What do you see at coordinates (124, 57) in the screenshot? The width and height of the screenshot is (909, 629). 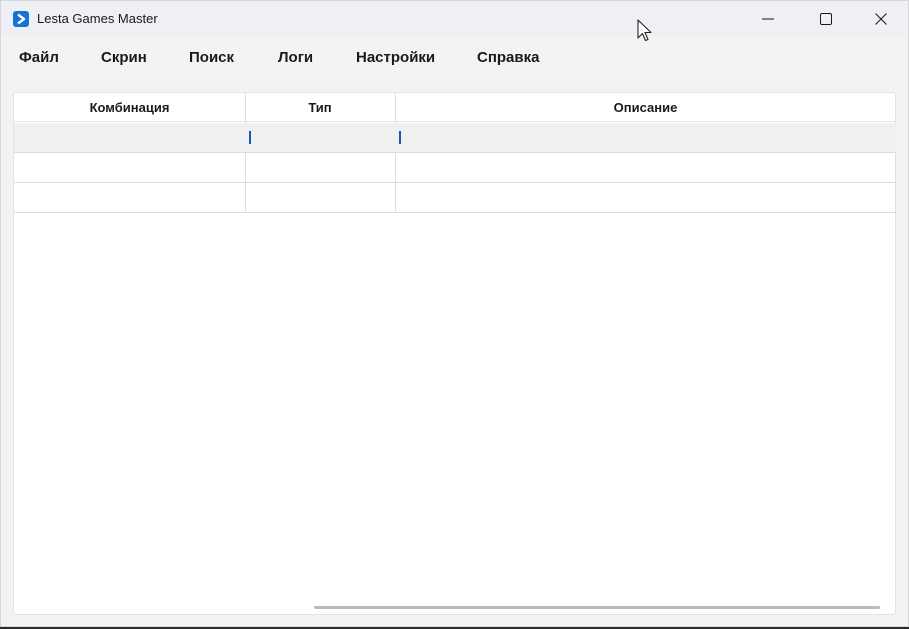 I see `menu-screenshot: Скрин` at bounding box center [124, 57].